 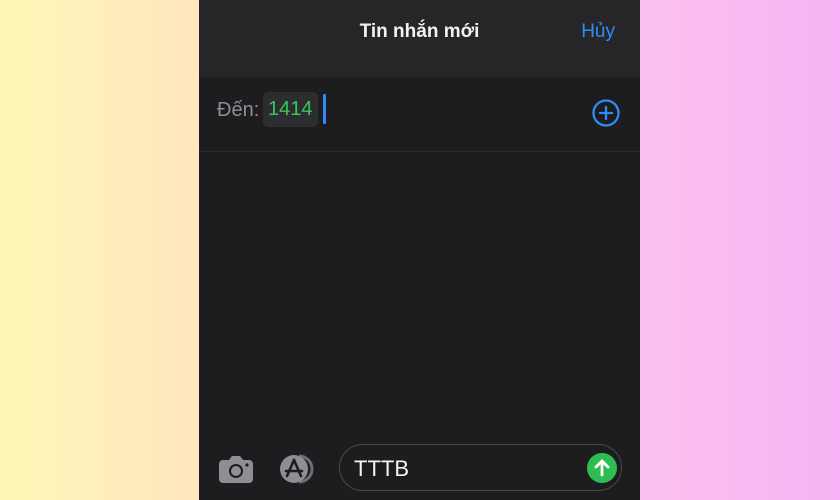 I want to click on cancel-button: Hủy, so click(x=598, y=32).